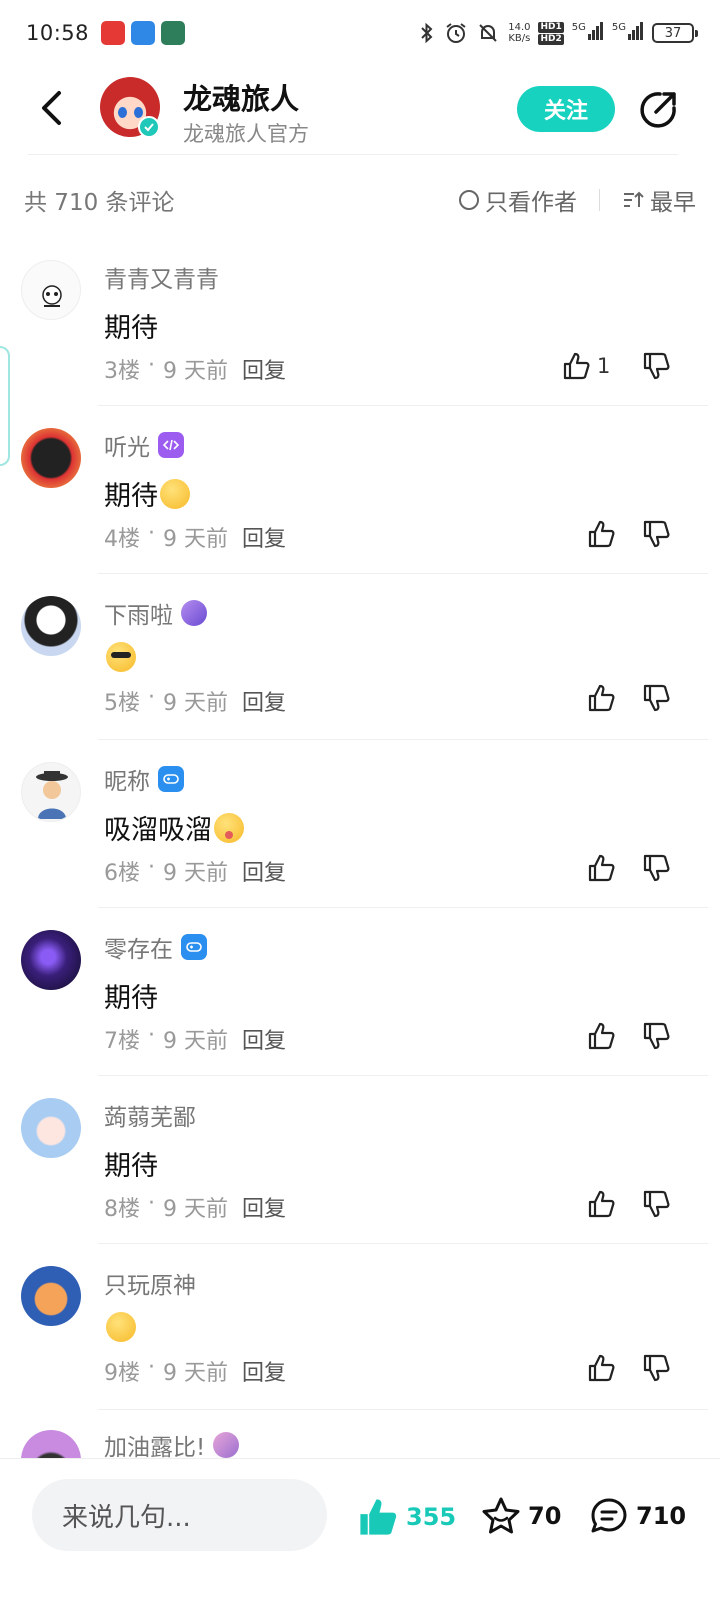  I want to click on commenter-name-row: 蒟蒻芜鄙, so click(150, 1115).